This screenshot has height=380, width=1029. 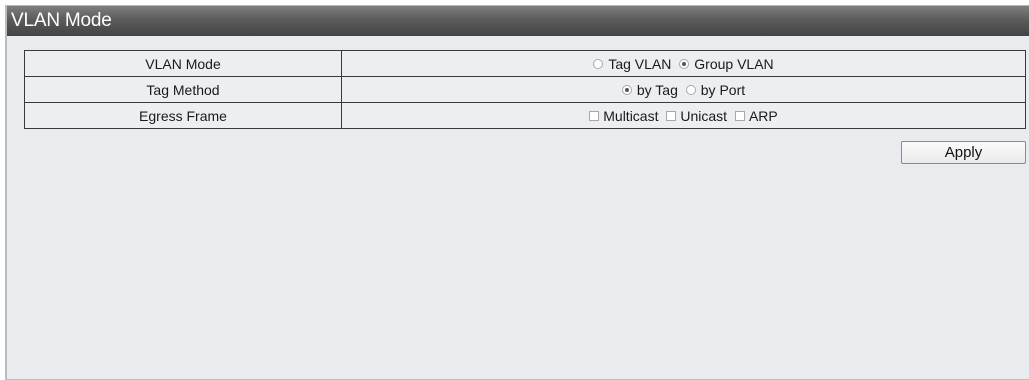 I want to click on by-port-radio, so click(x=690, y=89).